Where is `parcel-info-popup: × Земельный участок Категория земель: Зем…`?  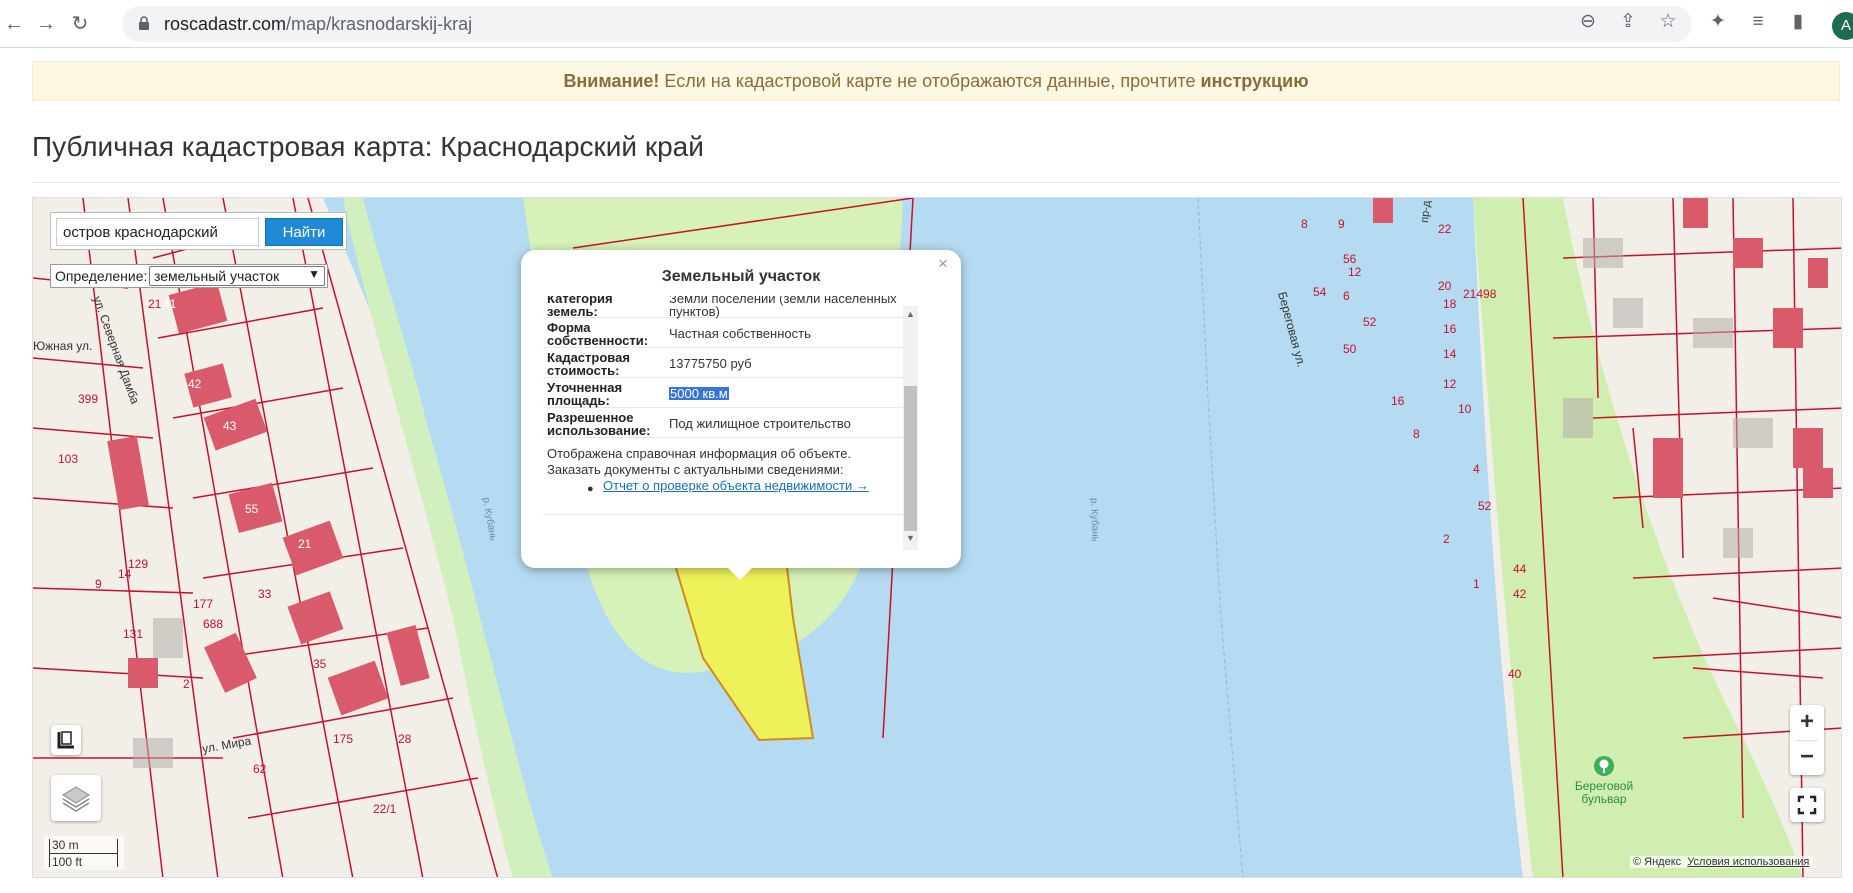
parcel-info-popup: × Земельный участок Категория земель: Зем… is located at coordinates (741, 415).